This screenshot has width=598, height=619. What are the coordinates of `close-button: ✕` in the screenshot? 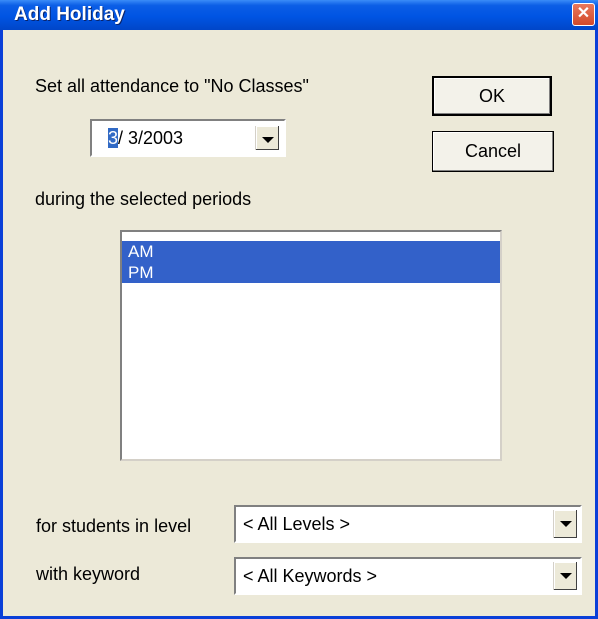 It's located at (583, 14).